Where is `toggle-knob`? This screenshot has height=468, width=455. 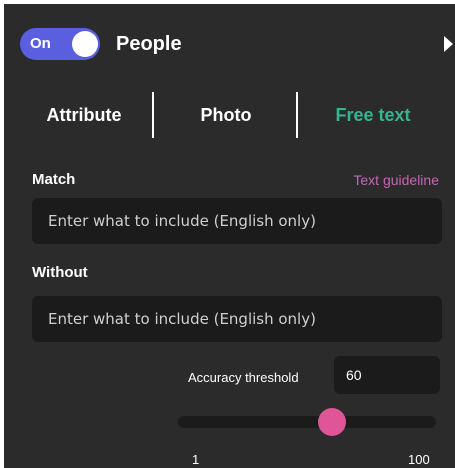 toggle-knob is located at coordinates (85, 44).